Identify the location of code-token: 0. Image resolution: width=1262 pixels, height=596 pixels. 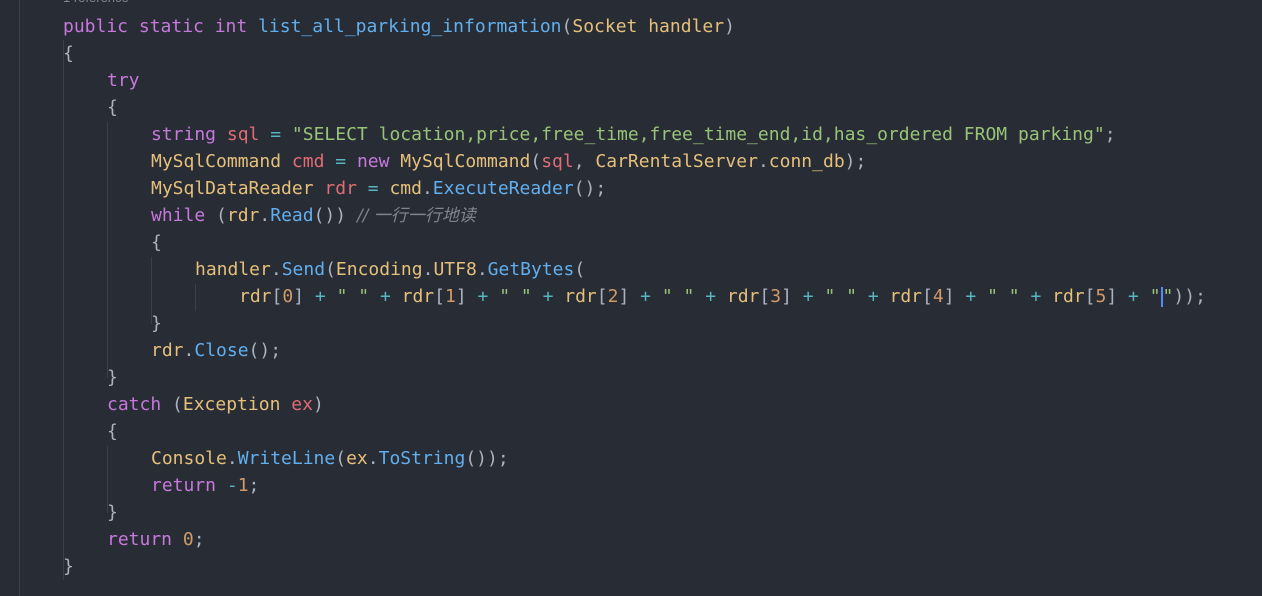
(288, 296).